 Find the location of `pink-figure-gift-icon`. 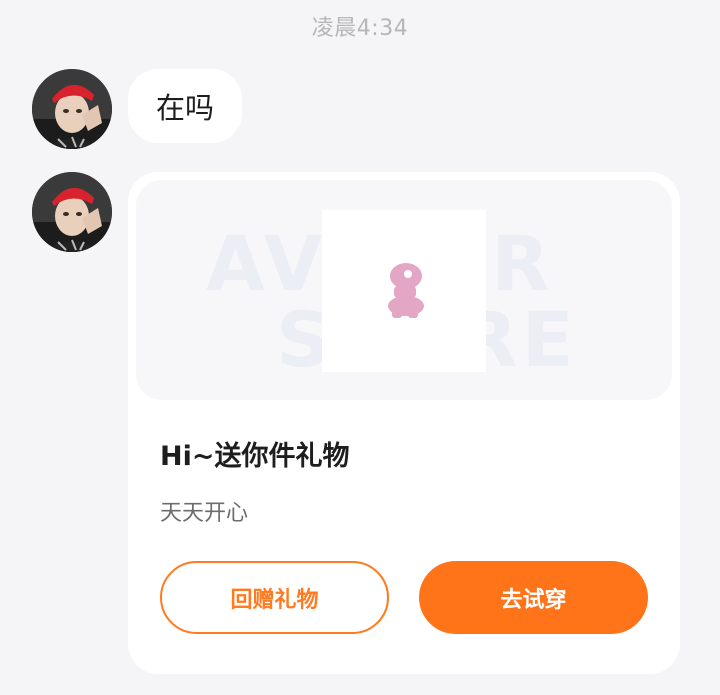

pink-figure-gift-icon is located at coordinates (406, 290).